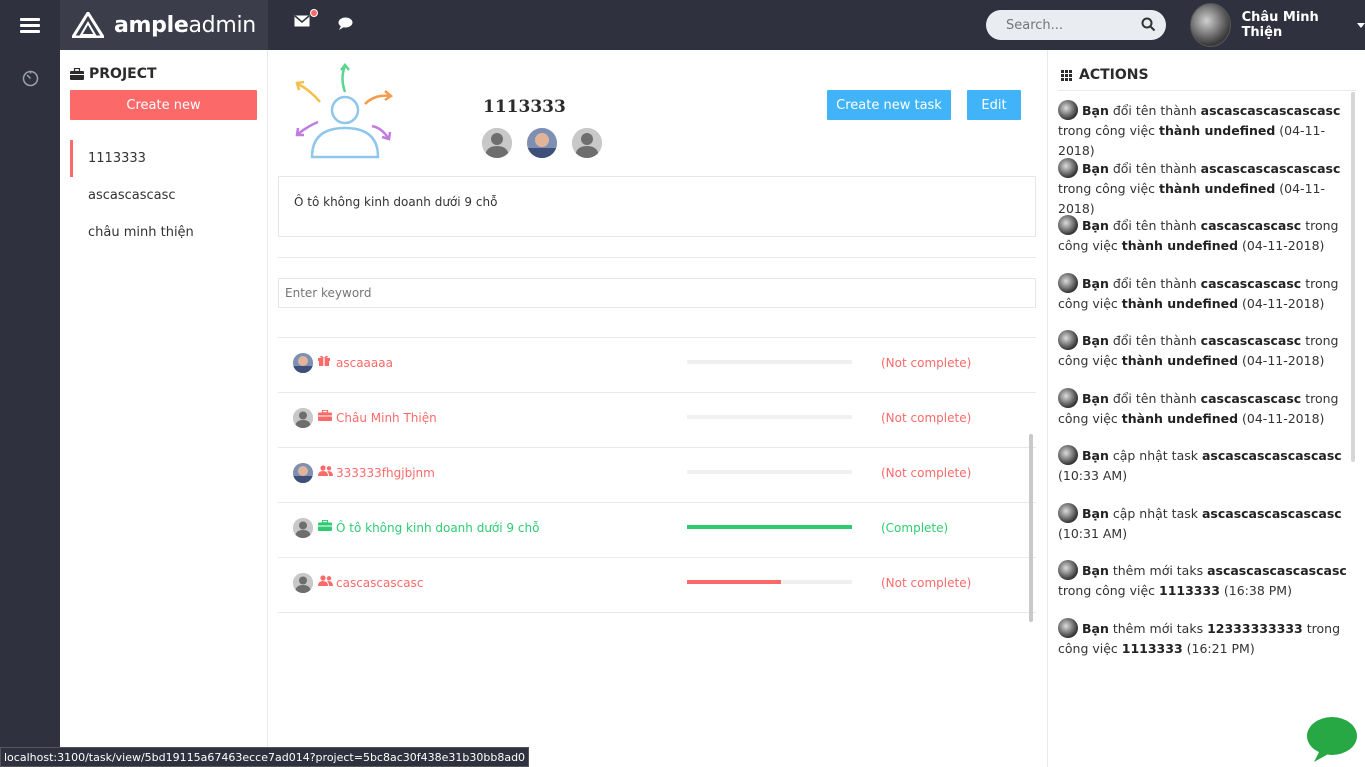 The image size is (1365, 767). What do you see at coordinates (524, 107) in the screenshot?
I see `task-title: 1113333` at bounding box center [524, 107].